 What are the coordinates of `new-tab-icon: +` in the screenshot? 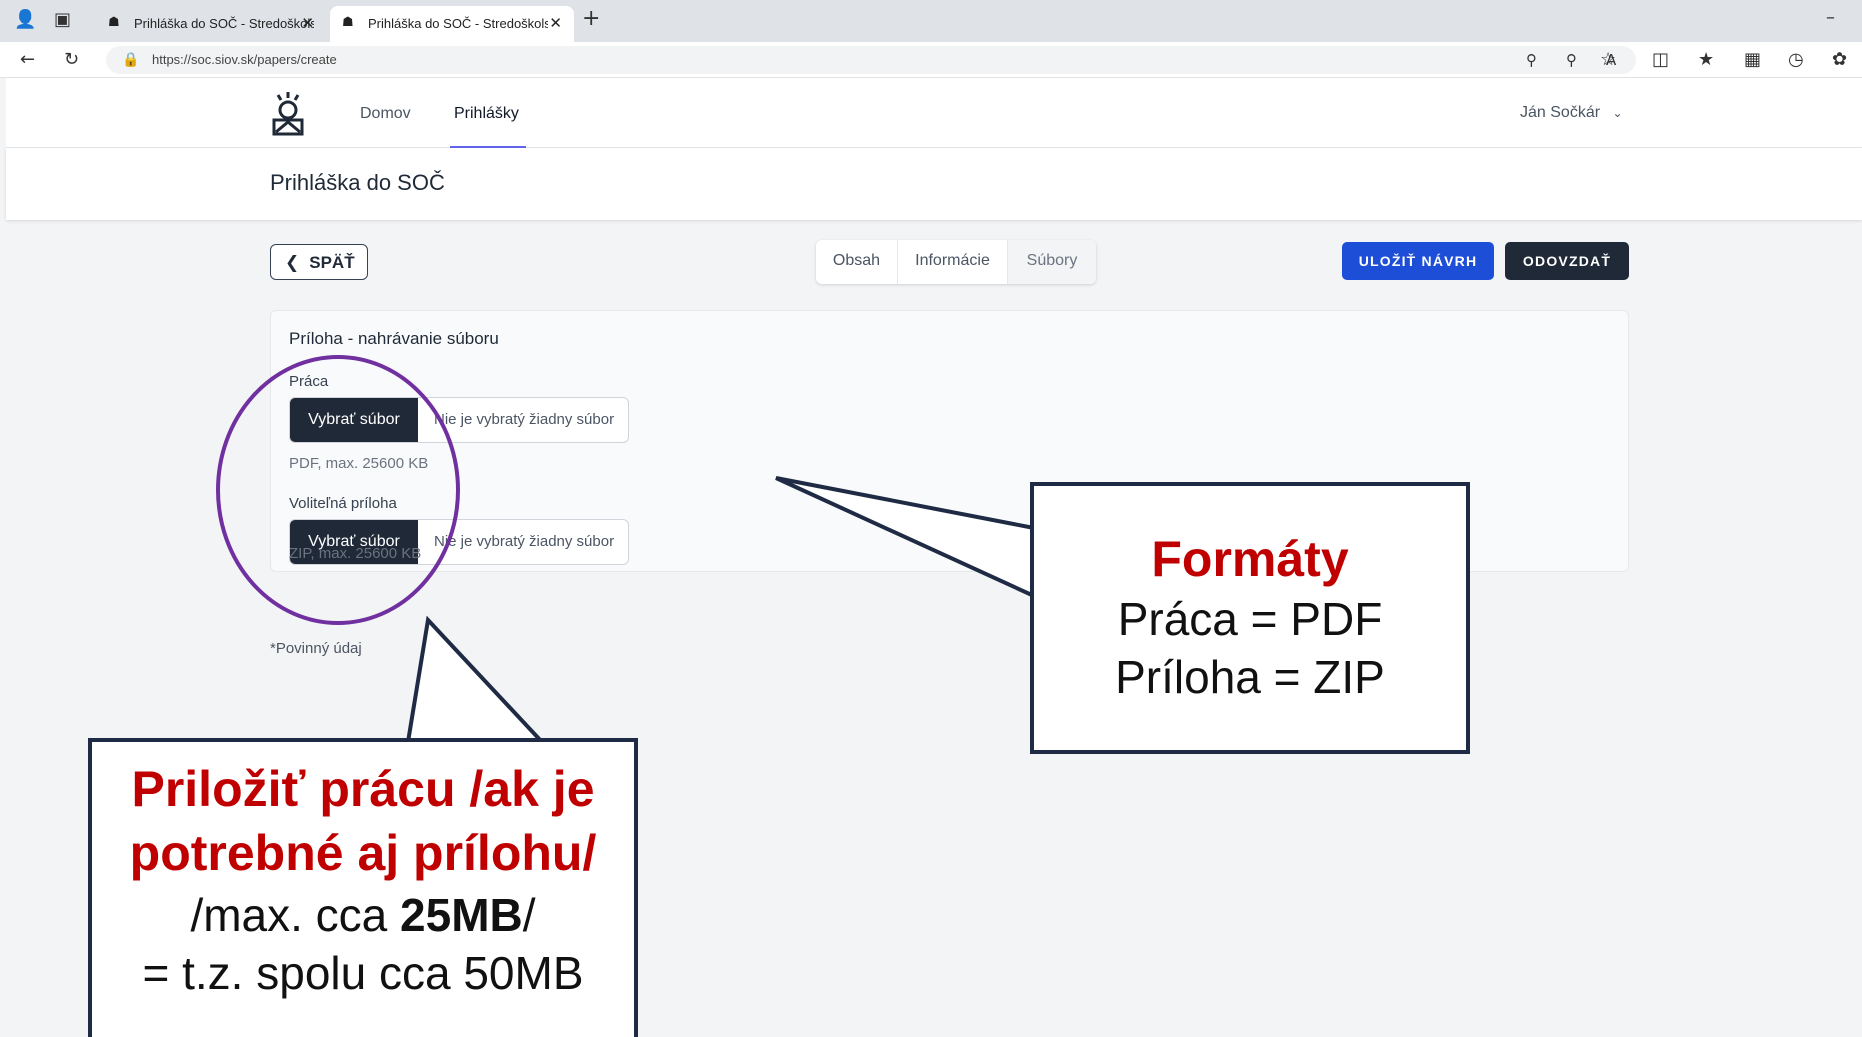 It's located at (591, 19).